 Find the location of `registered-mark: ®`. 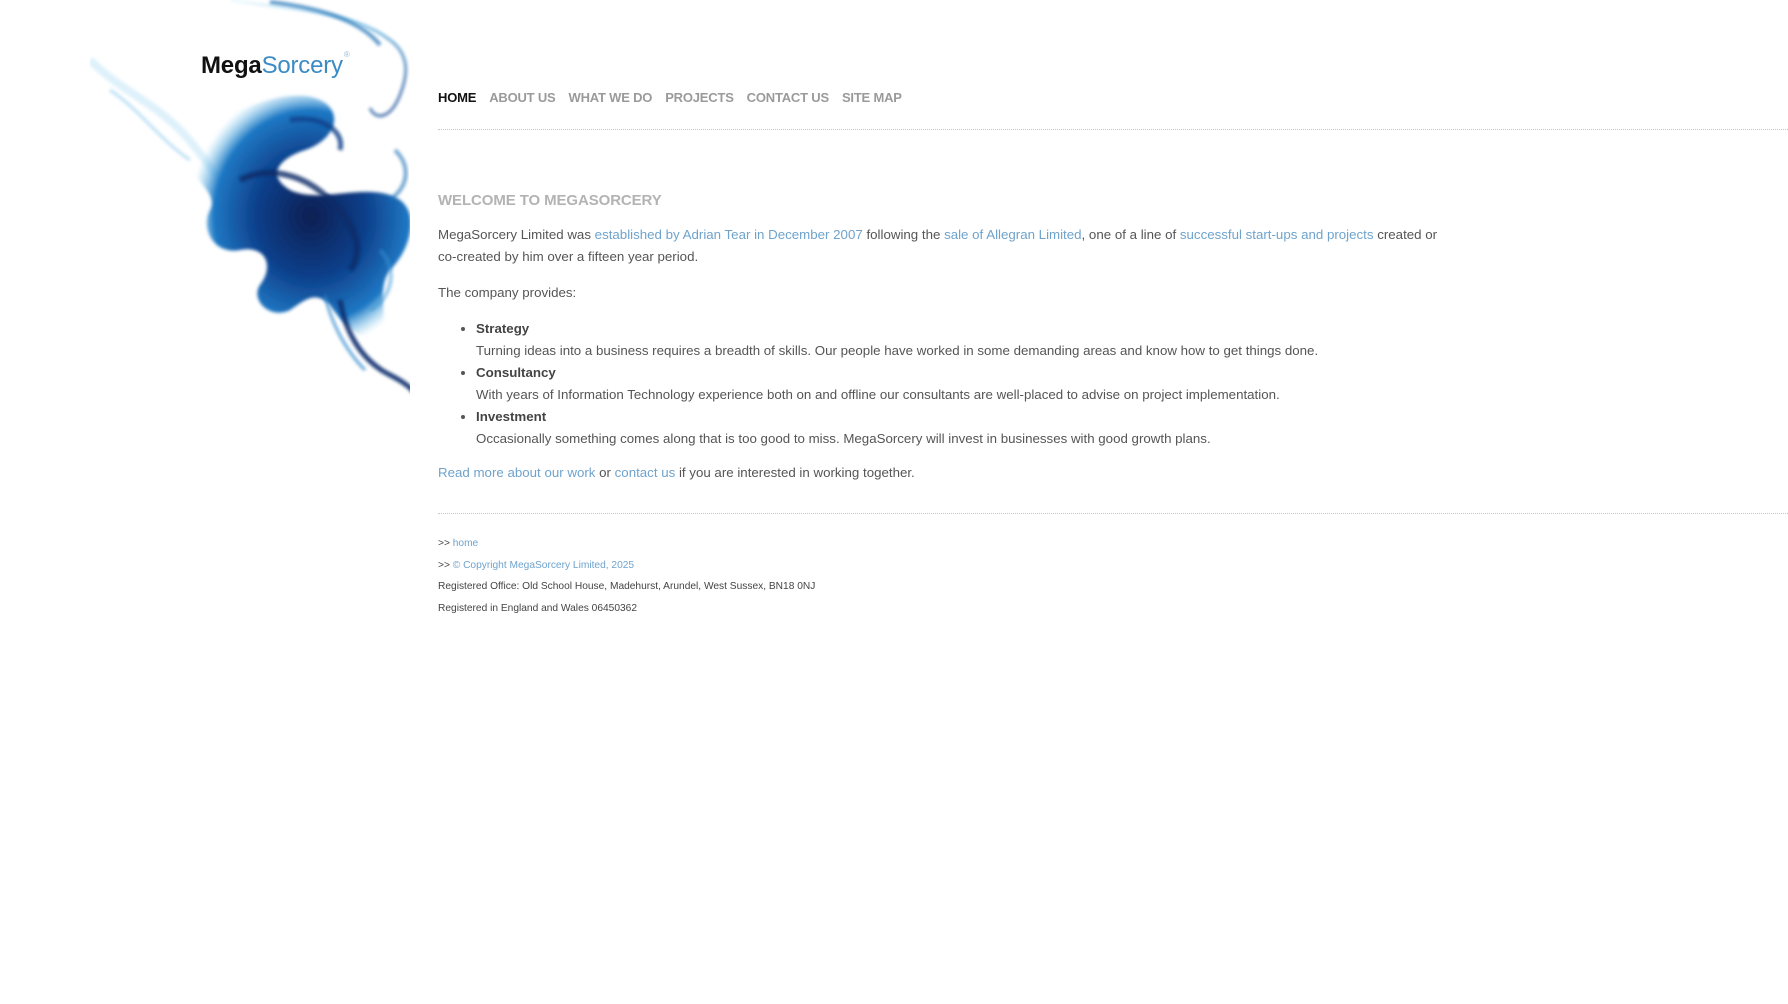

registered-mark: ® is located at coordinates (346, 54).